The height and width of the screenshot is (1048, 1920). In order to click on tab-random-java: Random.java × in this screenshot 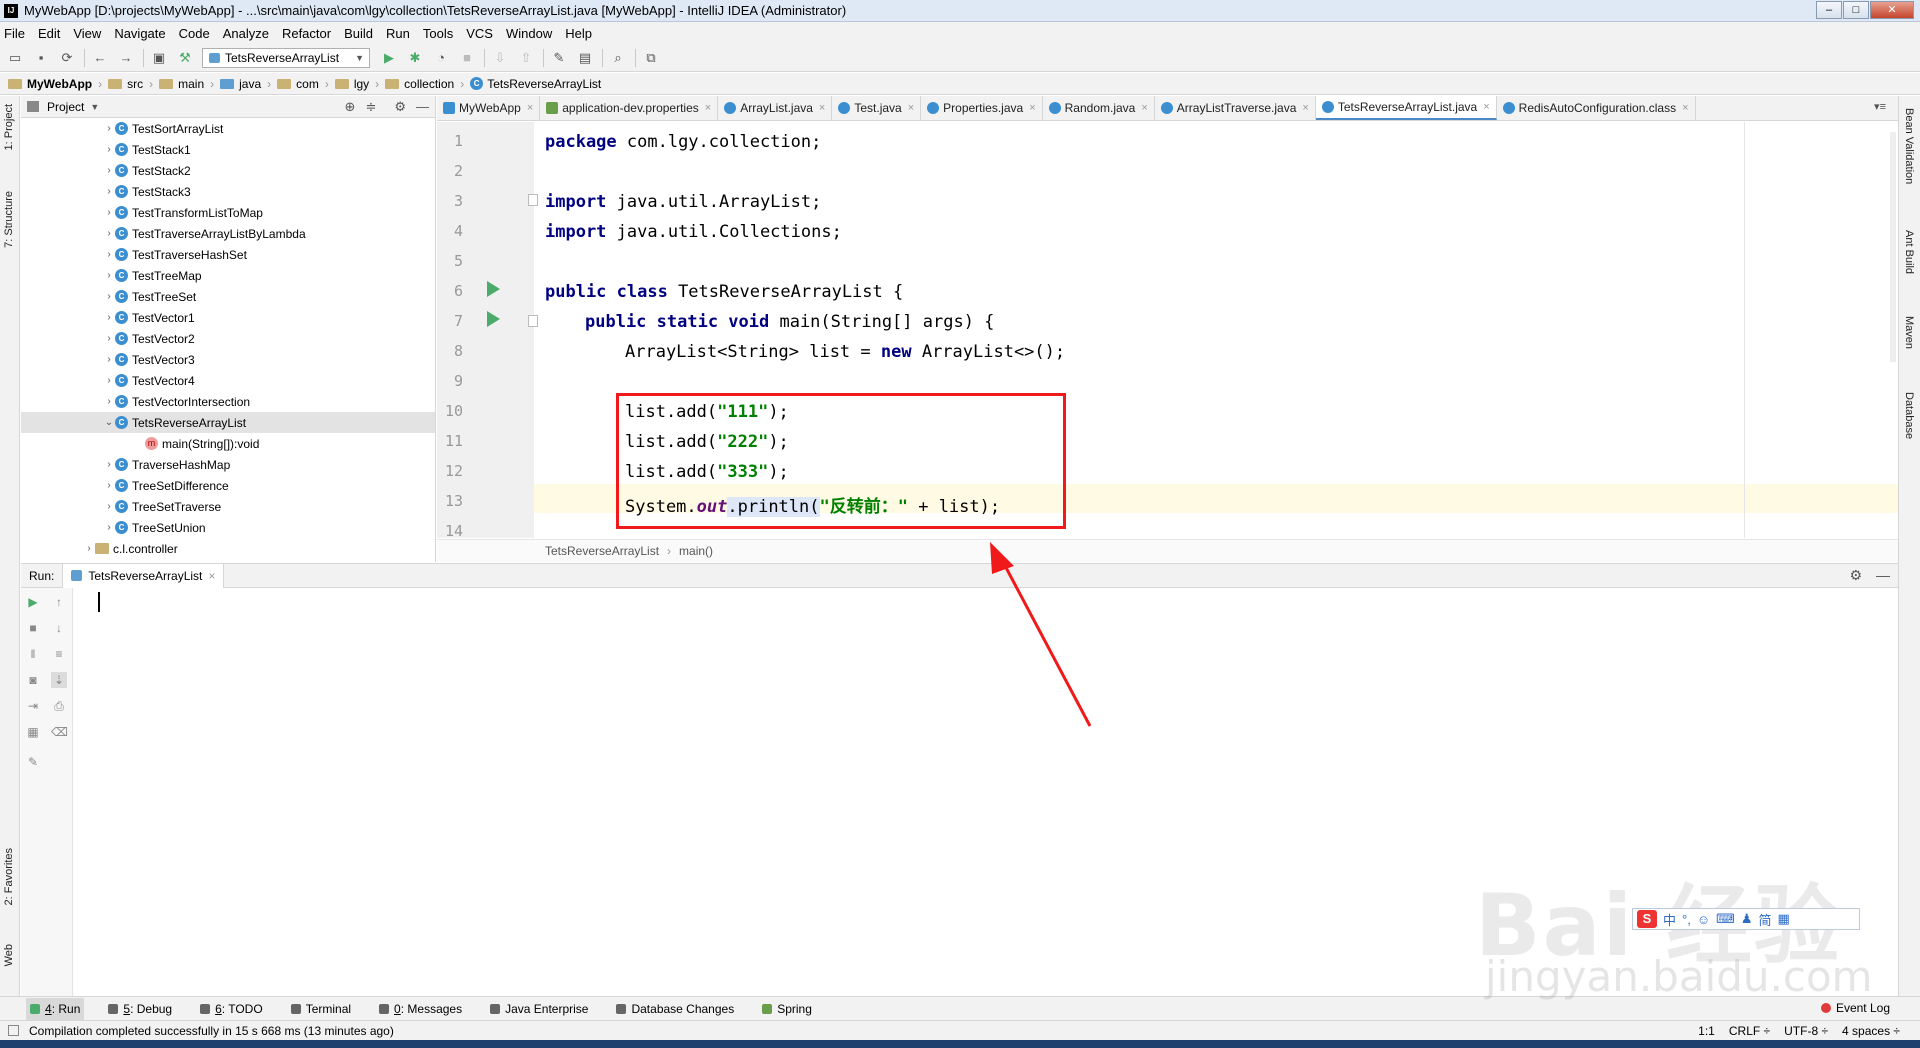, I will do `click(1099, 108)`.